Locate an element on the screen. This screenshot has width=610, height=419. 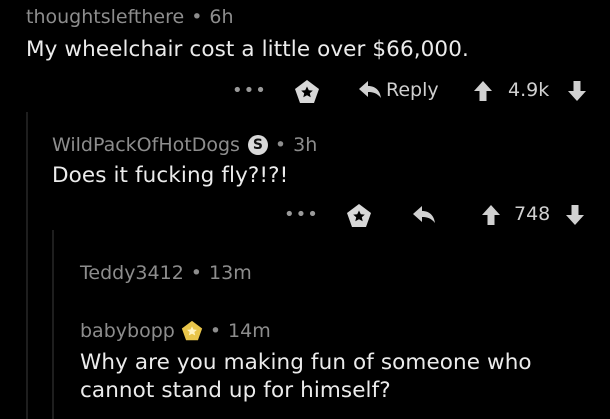
comment-time: 3h is located at coordinates (305, 145).